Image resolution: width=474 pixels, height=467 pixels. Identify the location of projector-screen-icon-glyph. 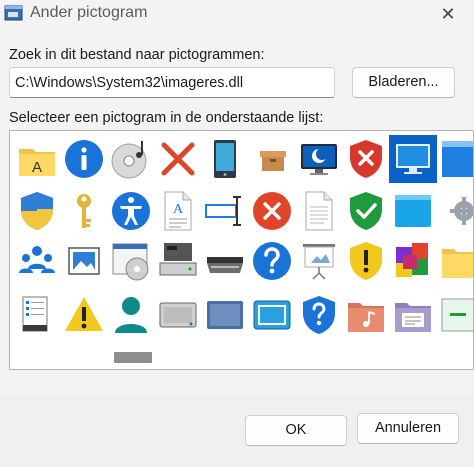
(319, 262).